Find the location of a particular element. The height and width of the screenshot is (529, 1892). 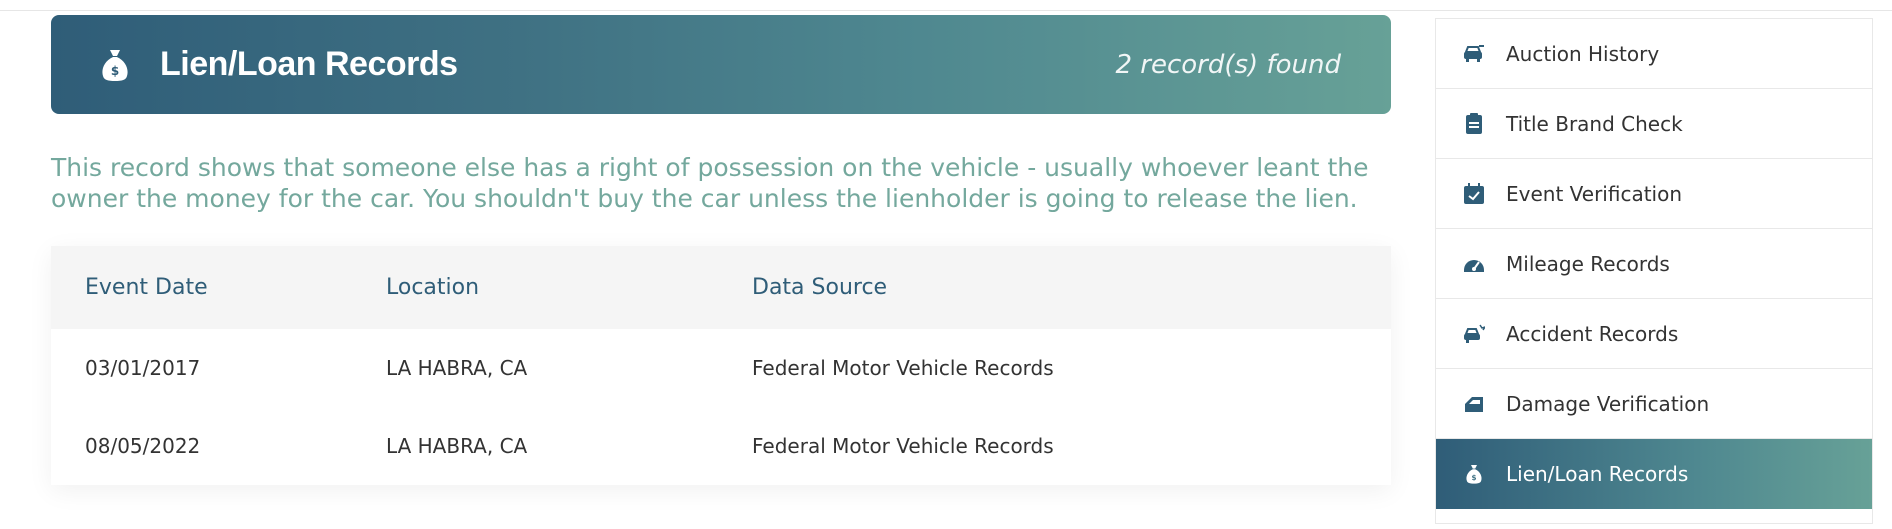

sidebar-item-title-brand-check: Title Brand Check is located at coordinates (1654, 124).